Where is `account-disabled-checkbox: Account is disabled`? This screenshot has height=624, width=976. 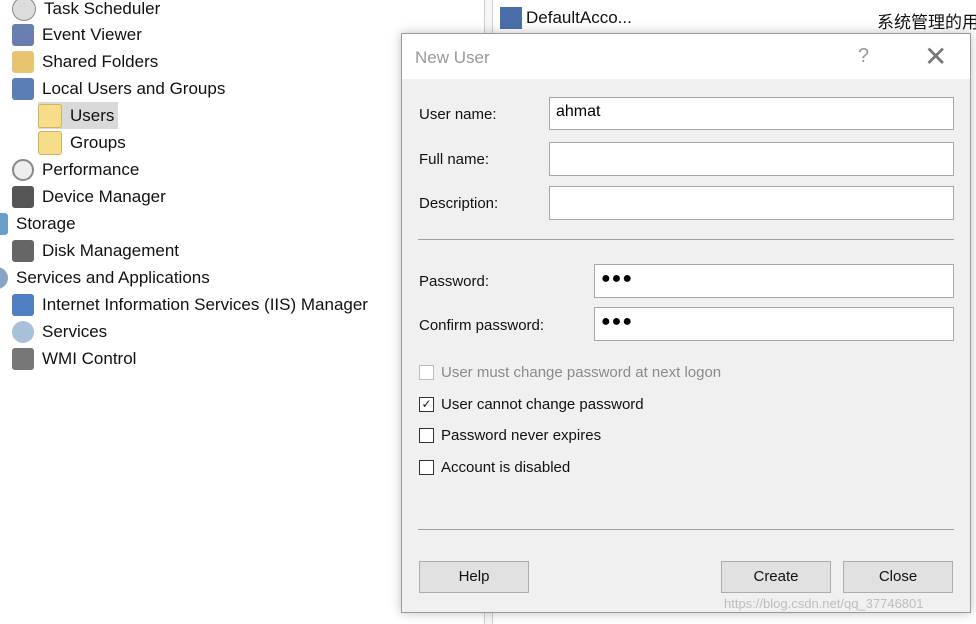 account-disabled-checkbox: Account is disabled is located at coordinates (494, 467).